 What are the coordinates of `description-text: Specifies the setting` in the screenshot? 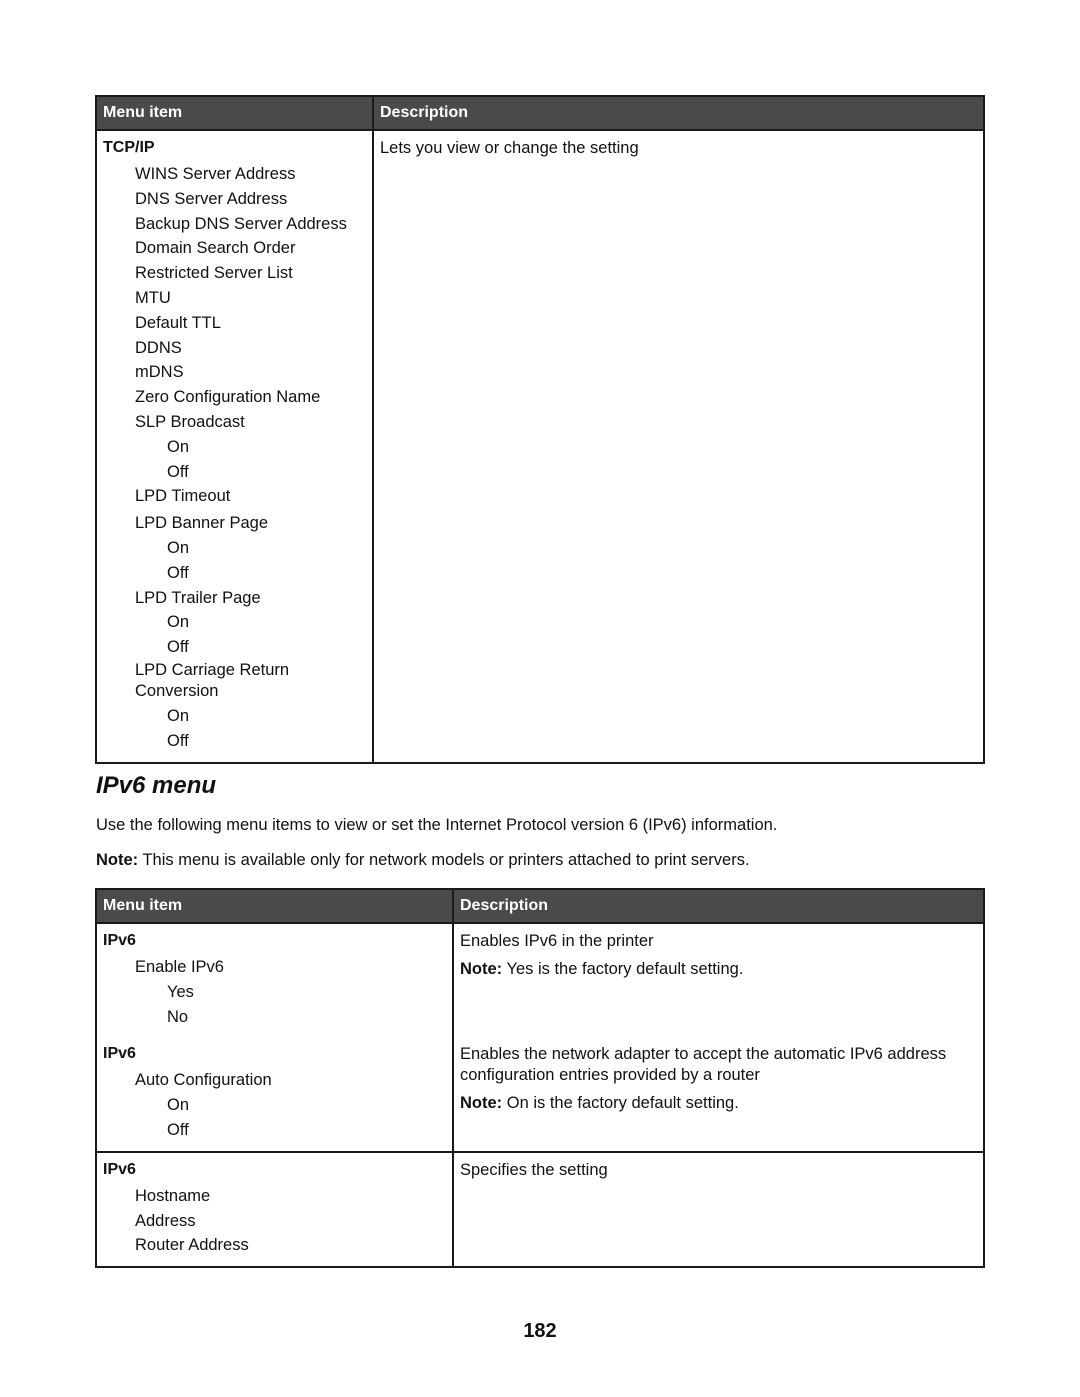 It's located at (534, 1169).